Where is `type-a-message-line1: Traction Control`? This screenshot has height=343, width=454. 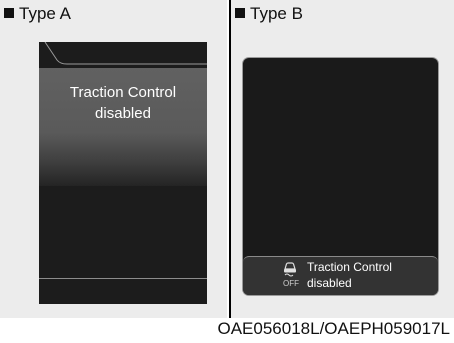
type-a-message-line1: Traction Control is located at coordinates (123, 92).